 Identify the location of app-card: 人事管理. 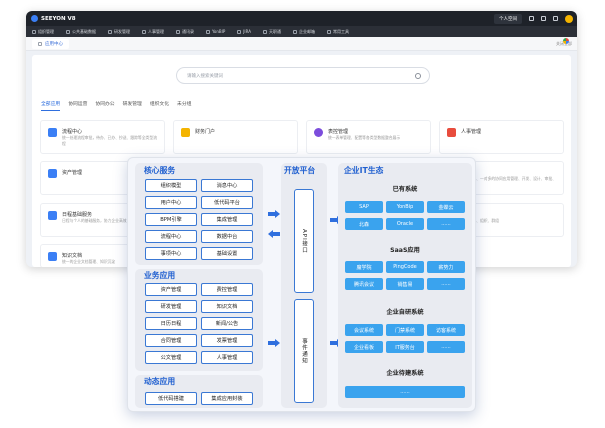
(501, 137).